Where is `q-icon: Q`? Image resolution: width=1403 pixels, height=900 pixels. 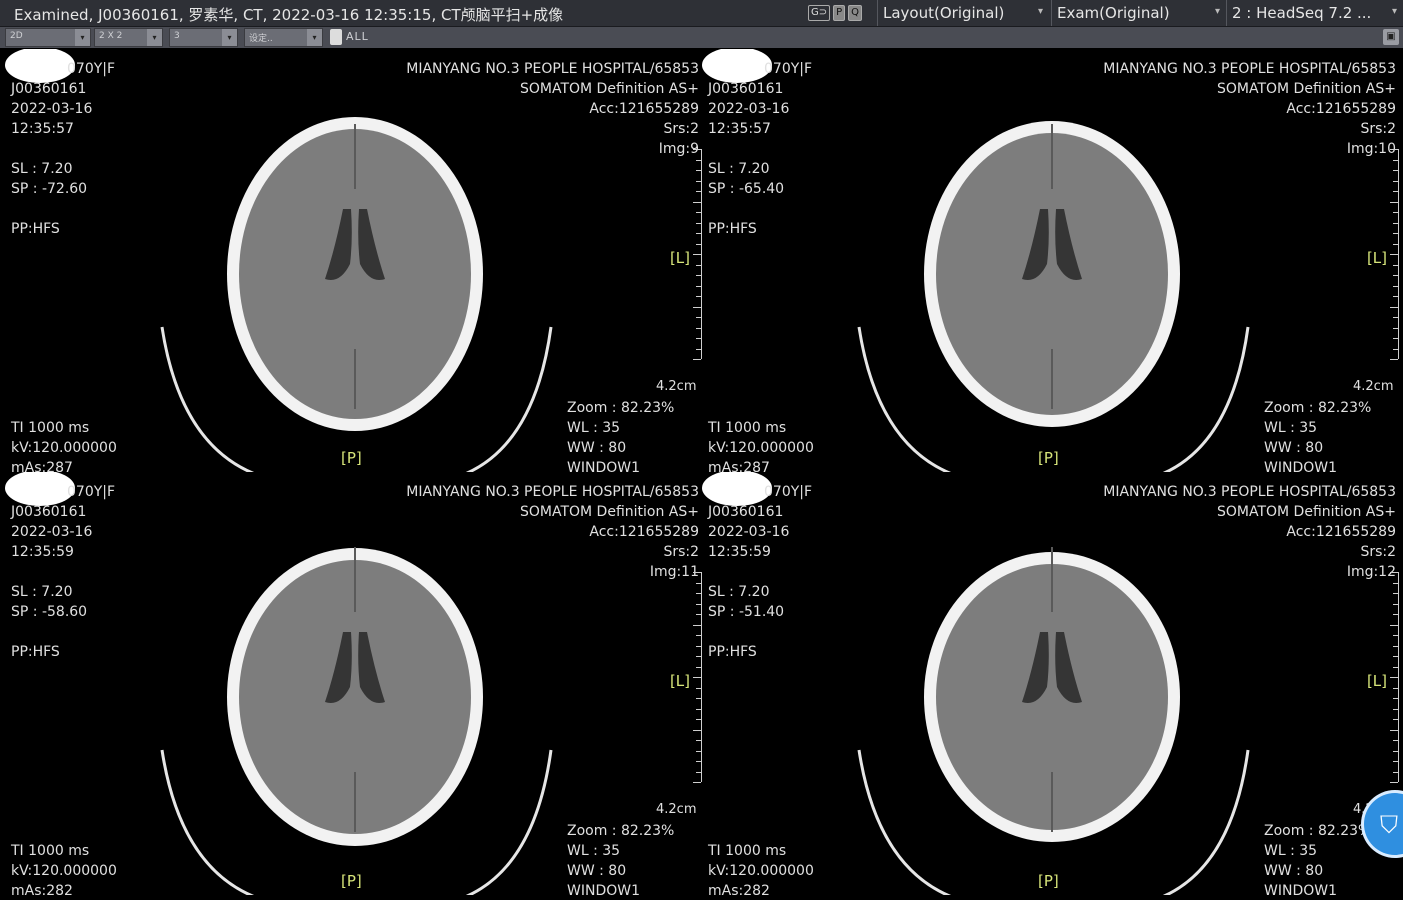 q-icon: Q is located at coordinates (855, 13).